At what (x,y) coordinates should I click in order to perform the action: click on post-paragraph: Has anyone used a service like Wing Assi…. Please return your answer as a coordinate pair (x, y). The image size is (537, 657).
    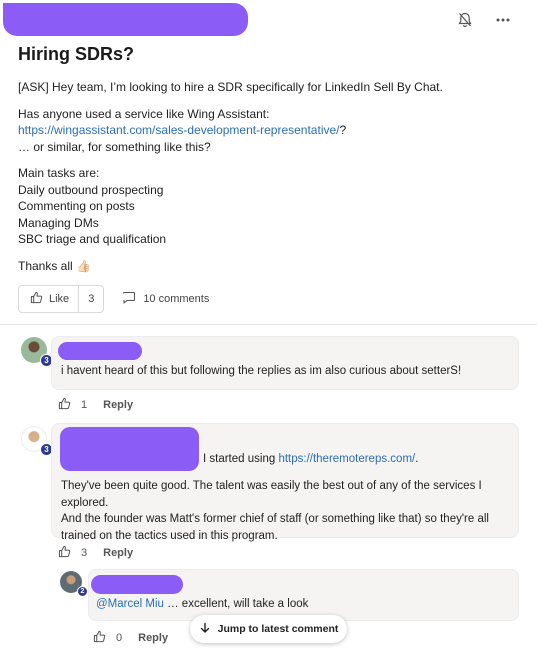
    Looking at the image, I should click on (268, 131).